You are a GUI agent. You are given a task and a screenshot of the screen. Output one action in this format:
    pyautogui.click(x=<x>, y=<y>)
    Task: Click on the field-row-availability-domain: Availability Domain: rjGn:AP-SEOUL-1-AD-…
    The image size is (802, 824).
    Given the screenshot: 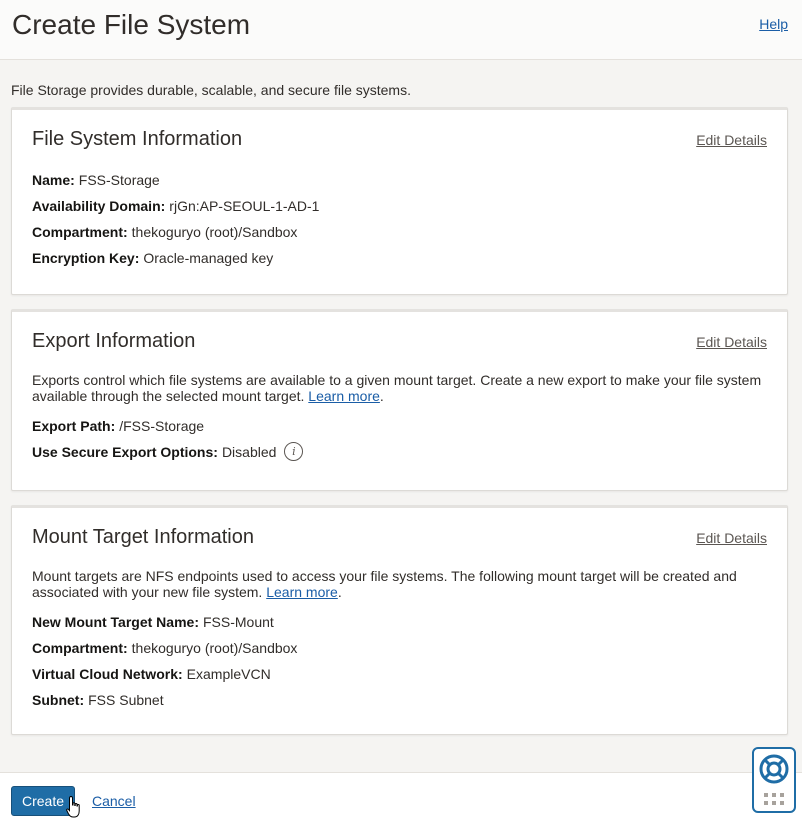 What is the action you would take?
    pyautogui.click(x=399, y=211)
    